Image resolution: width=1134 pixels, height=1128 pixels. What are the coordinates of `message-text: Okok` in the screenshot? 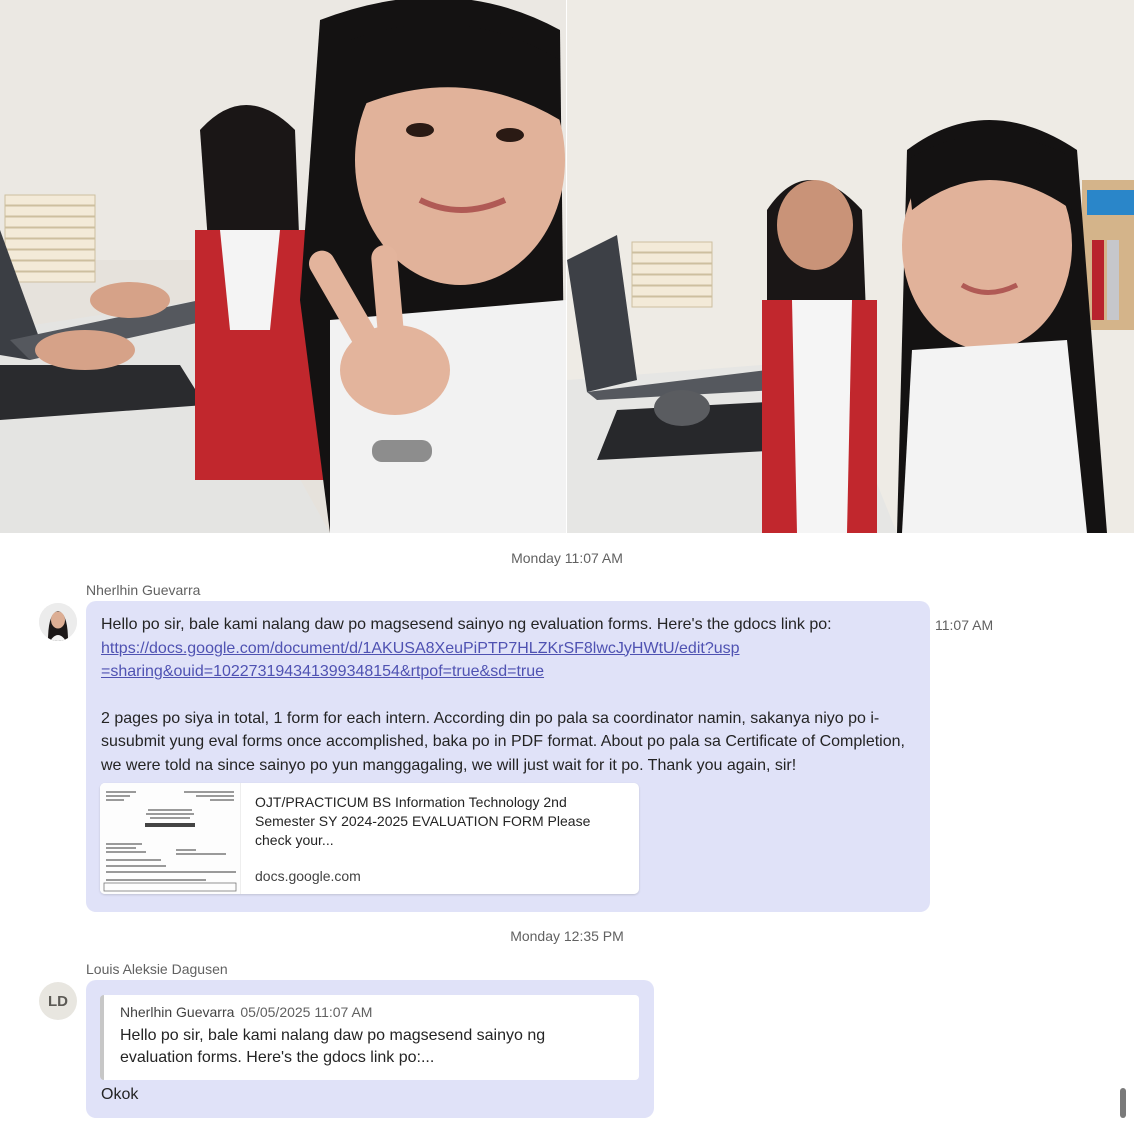 It's located at (120, 1094).